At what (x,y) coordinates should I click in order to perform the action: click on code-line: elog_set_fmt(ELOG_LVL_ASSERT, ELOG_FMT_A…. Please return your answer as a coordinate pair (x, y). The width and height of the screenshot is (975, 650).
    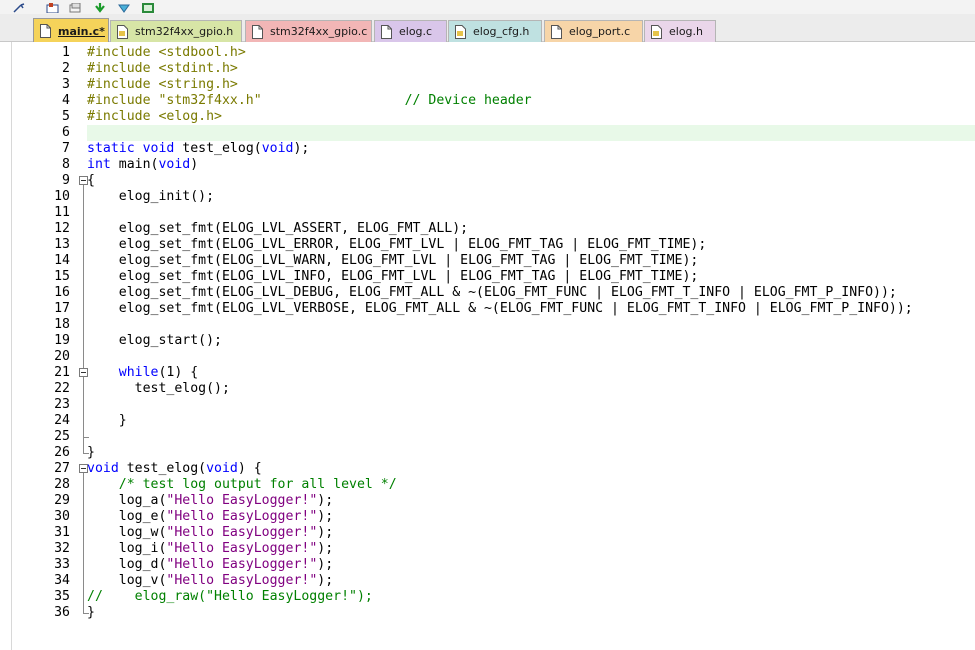
    Looking at the image, I should click on (531, 229).